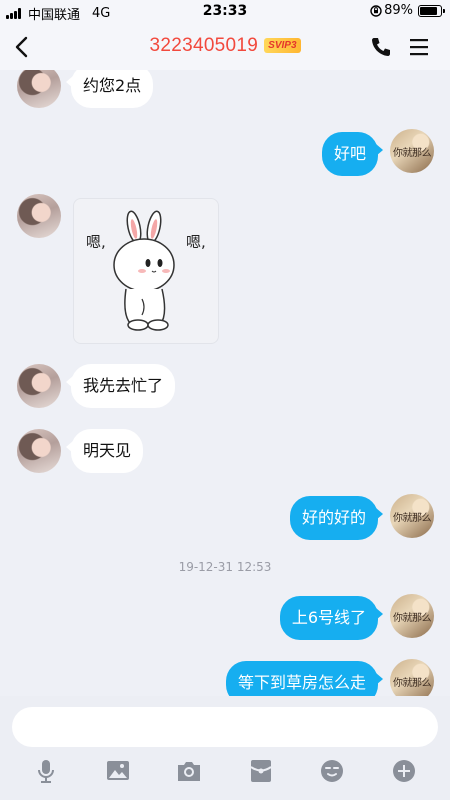 The width and height of the screenshot is (450, 800). I want to click on message-bubble-incoming: 约您2点, so click(109, 89).